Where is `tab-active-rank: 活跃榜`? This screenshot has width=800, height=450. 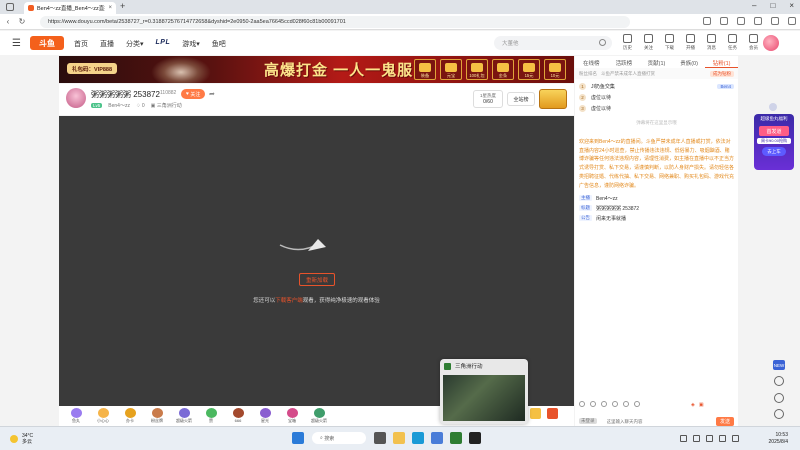 tab-active-rank: 活跃榜 is located at coordinates (624, 62).